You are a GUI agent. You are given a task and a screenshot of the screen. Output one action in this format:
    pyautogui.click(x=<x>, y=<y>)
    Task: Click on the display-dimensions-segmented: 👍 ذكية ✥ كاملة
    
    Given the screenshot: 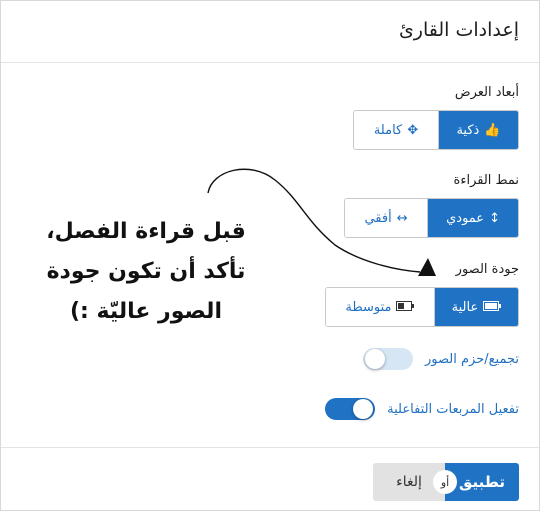 What is the action you would take?
    pyautogui.click(x=436, y=130)
    